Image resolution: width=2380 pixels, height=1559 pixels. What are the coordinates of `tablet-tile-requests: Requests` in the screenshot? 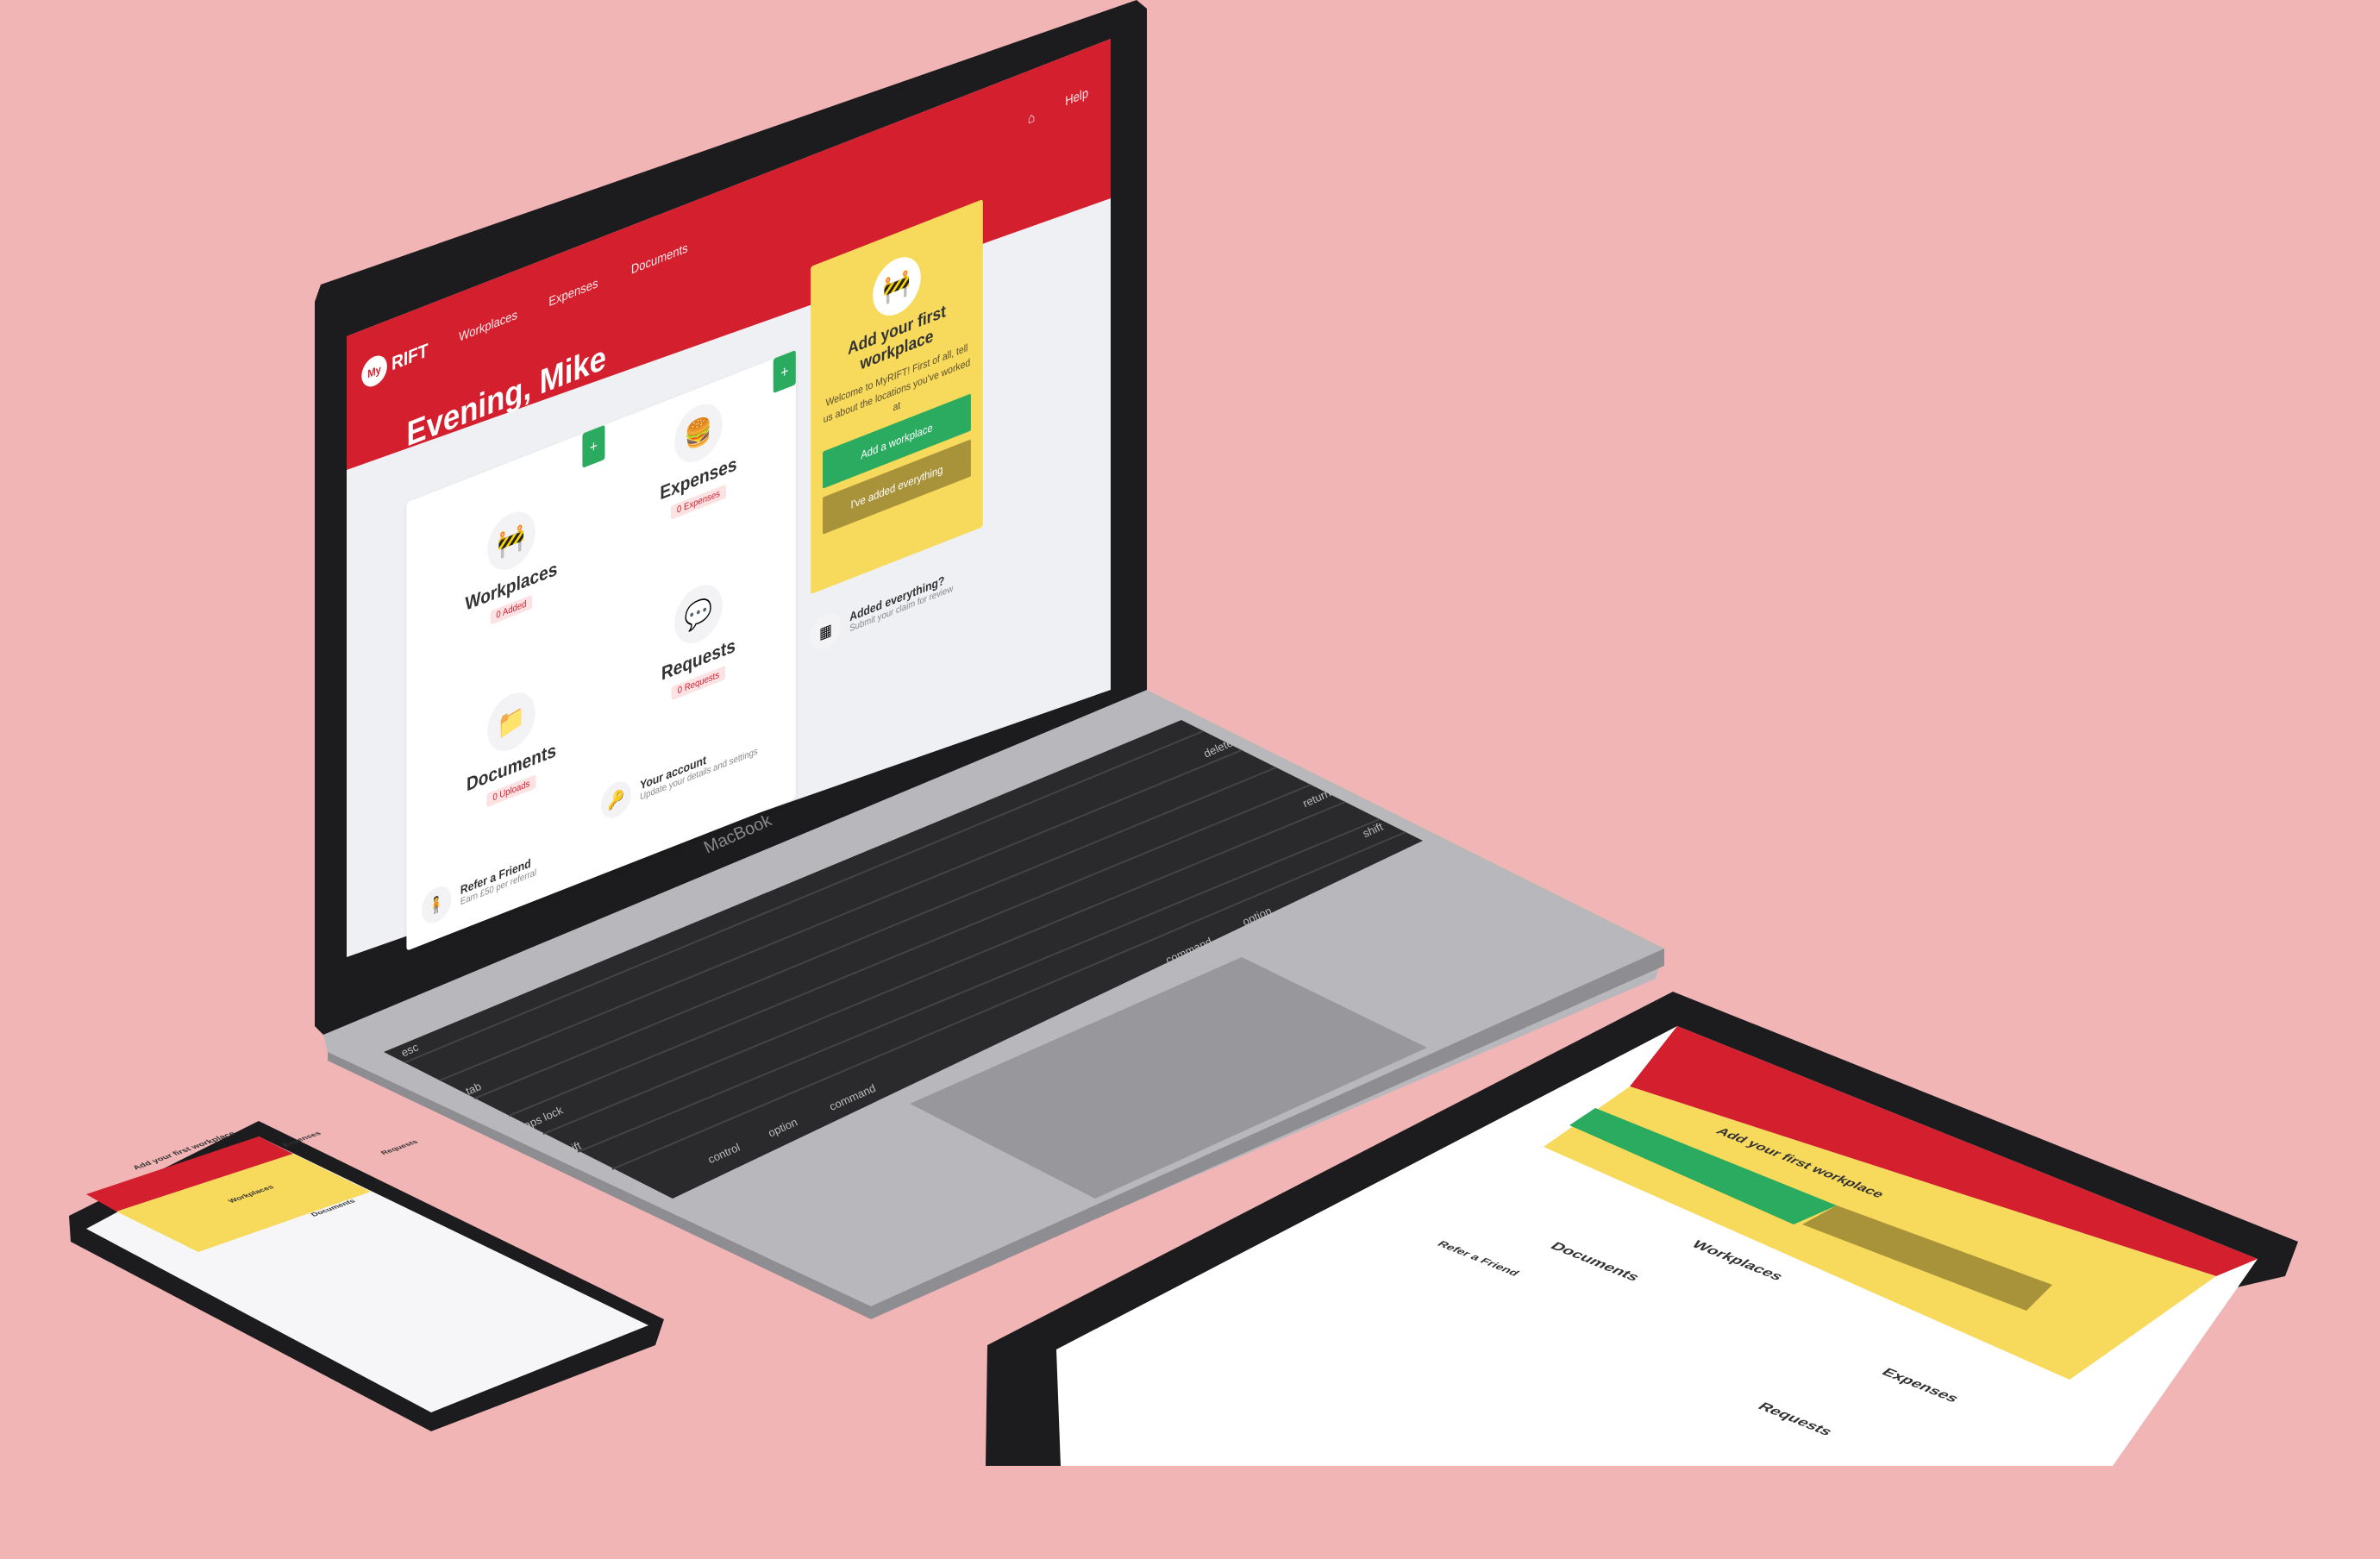 It's located at (1795, 1419).